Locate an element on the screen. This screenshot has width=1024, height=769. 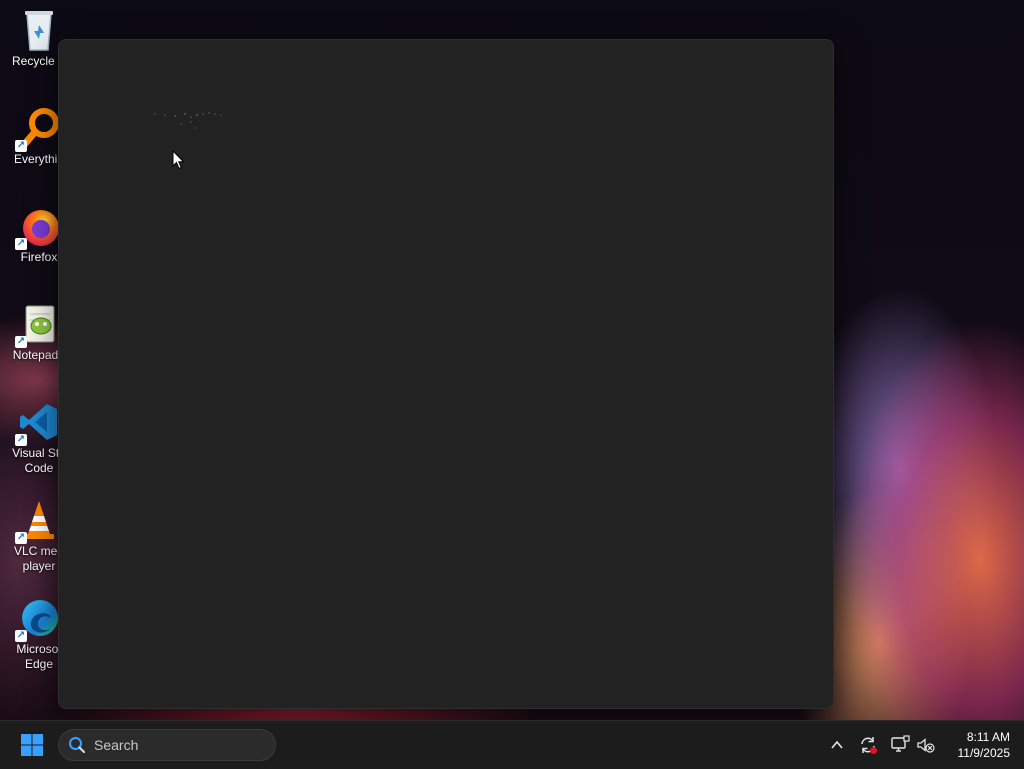
search-placeholder: Search is located at coordinates (116, 745).